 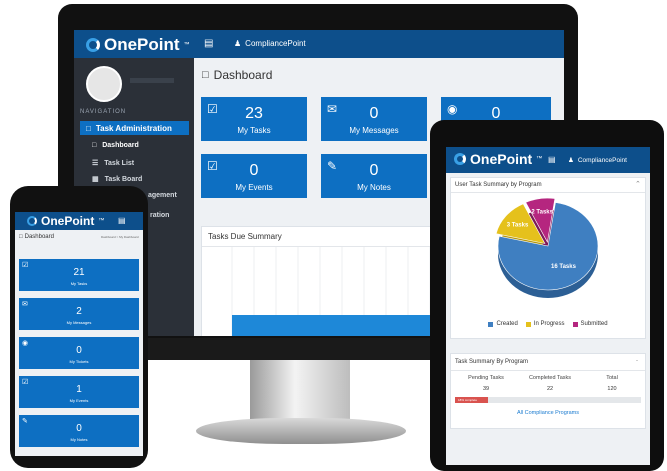 I want to click on avatar, so click(x=104, y=84).